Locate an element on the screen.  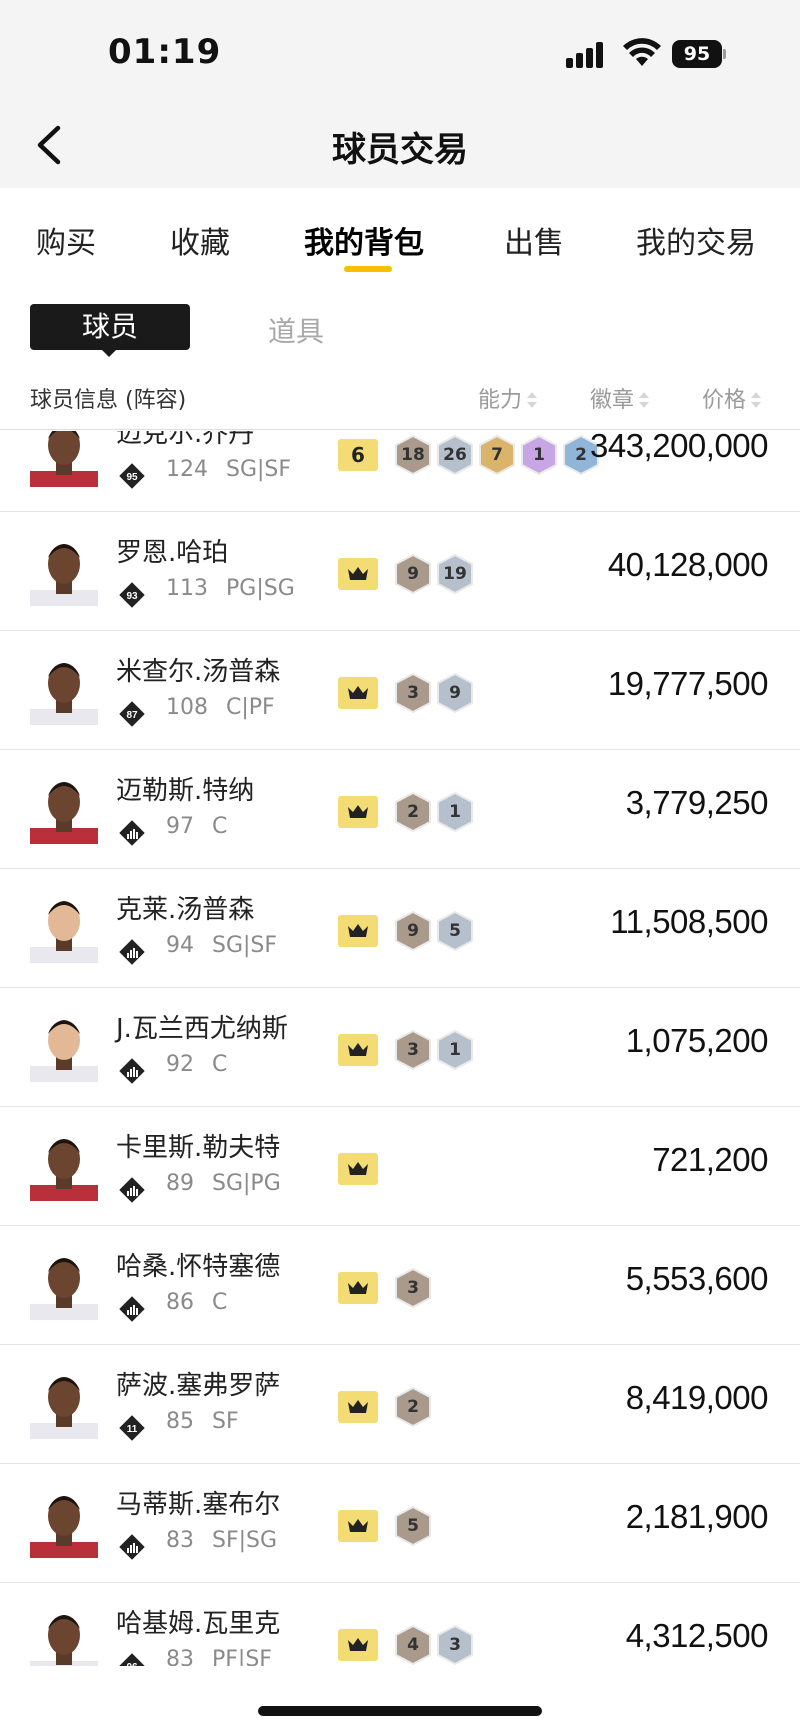
subtab-players: 球员 is located at coordinates (110, 327).